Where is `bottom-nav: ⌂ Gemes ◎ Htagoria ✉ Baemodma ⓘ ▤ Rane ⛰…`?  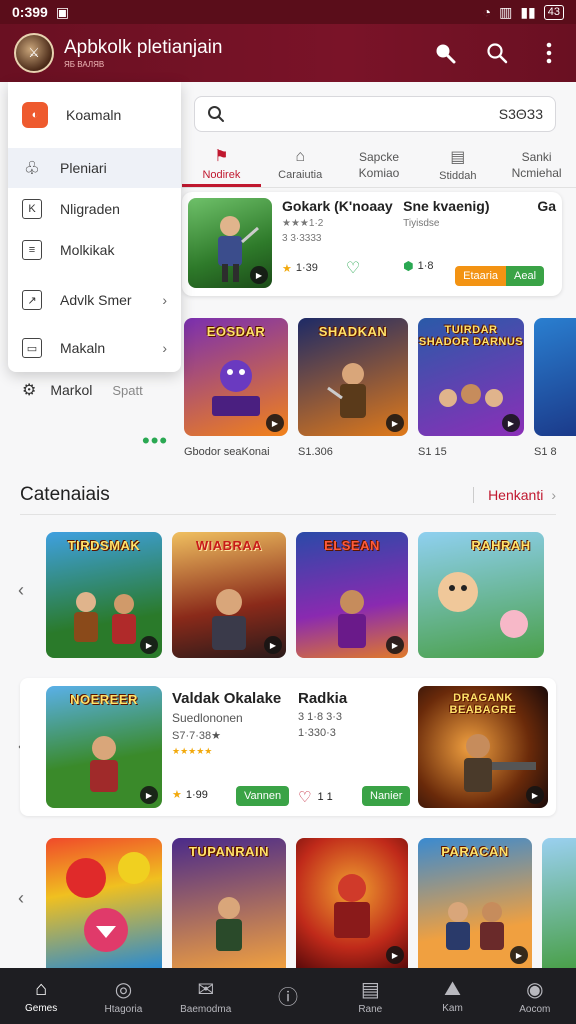
bottom-nav: ⌂ Gemes ◎ Htagoria ✉ Baemodma ⓘ ▤ Rane ⛰… is located at coordinates (288, 996).